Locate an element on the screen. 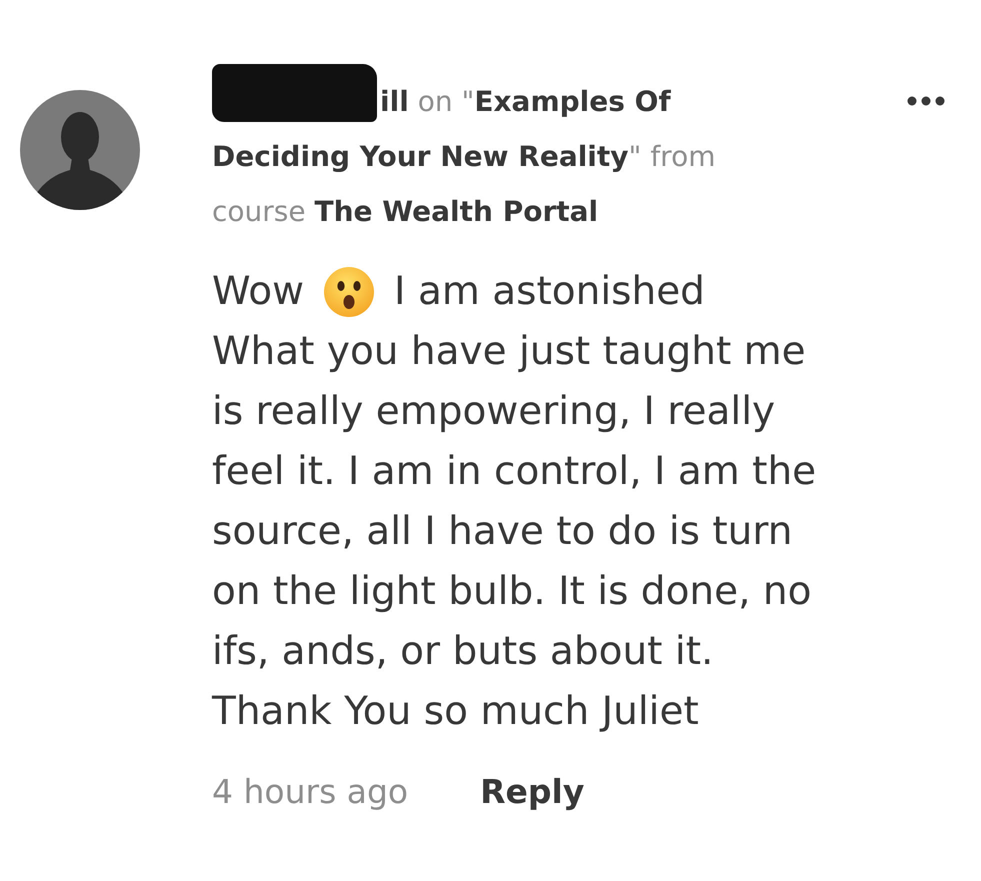 The width and height of the screenshot is (981, 881). more-options-icon is located at coordinates (926, 101).